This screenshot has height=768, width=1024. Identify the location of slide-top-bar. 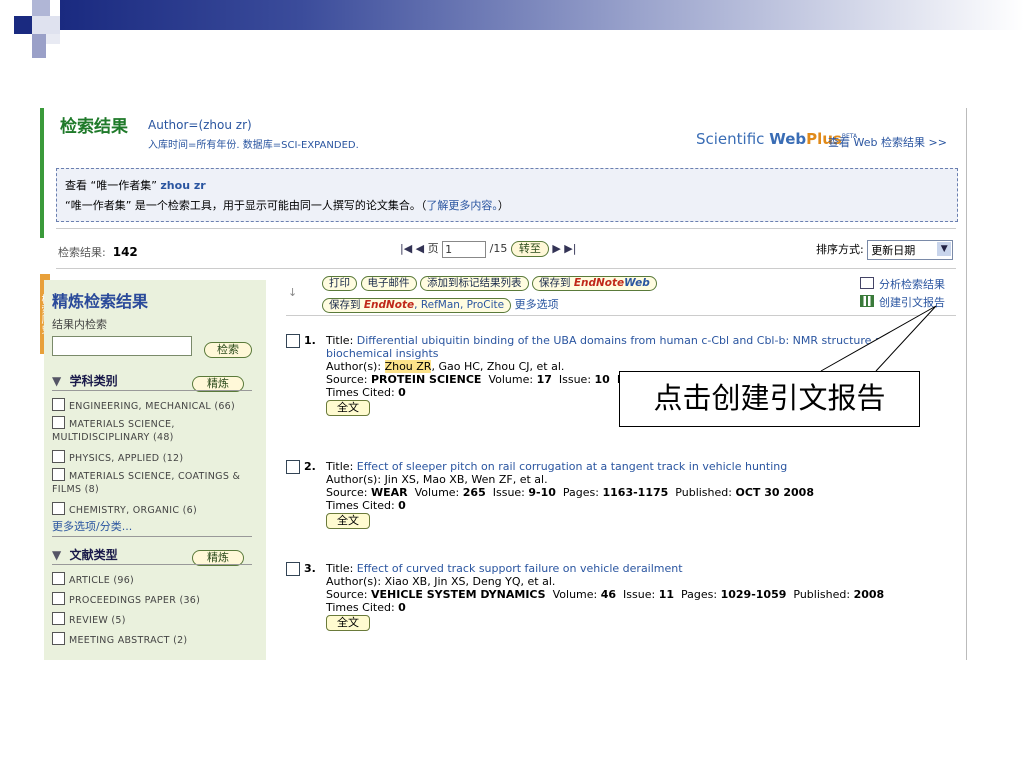
(542, 15).